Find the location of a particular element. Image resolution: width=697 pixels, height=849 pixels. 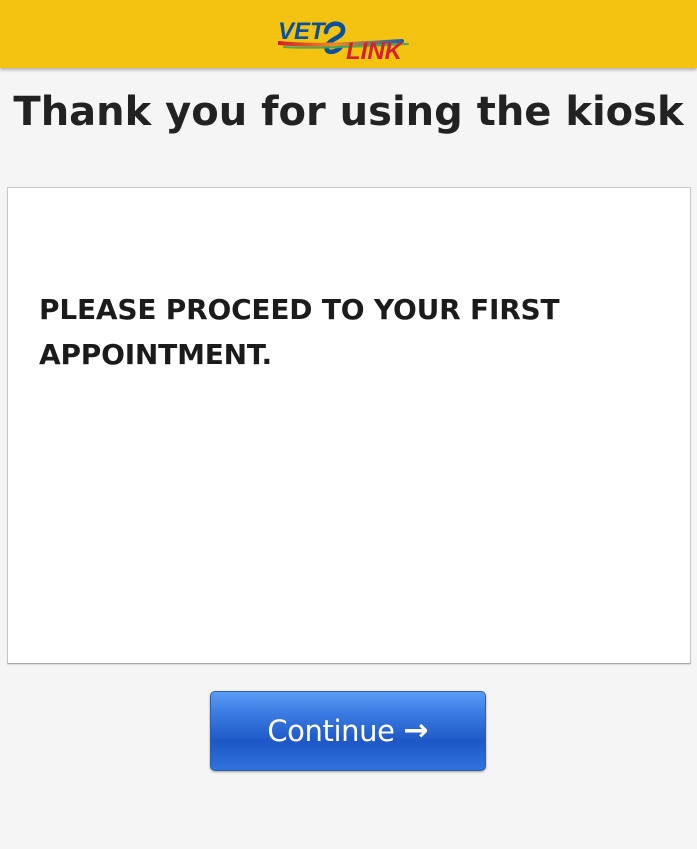

header-bar: VET LINK is located at coordinates (348, 34).